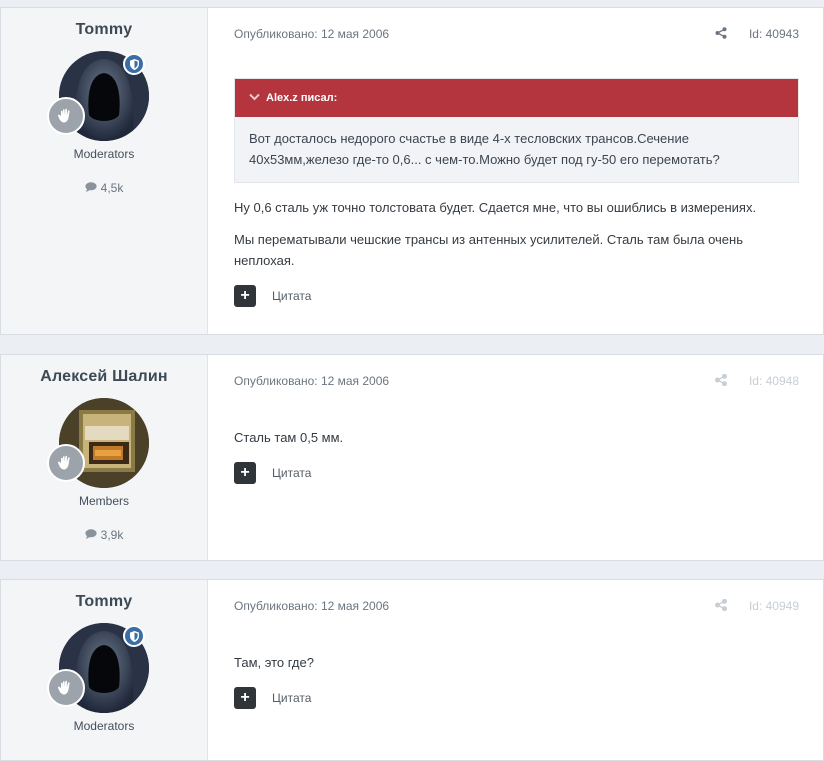  Describe the element at coordinates (774, 606) in the screenshot. I see `post-id: Id: 40949` at that location.